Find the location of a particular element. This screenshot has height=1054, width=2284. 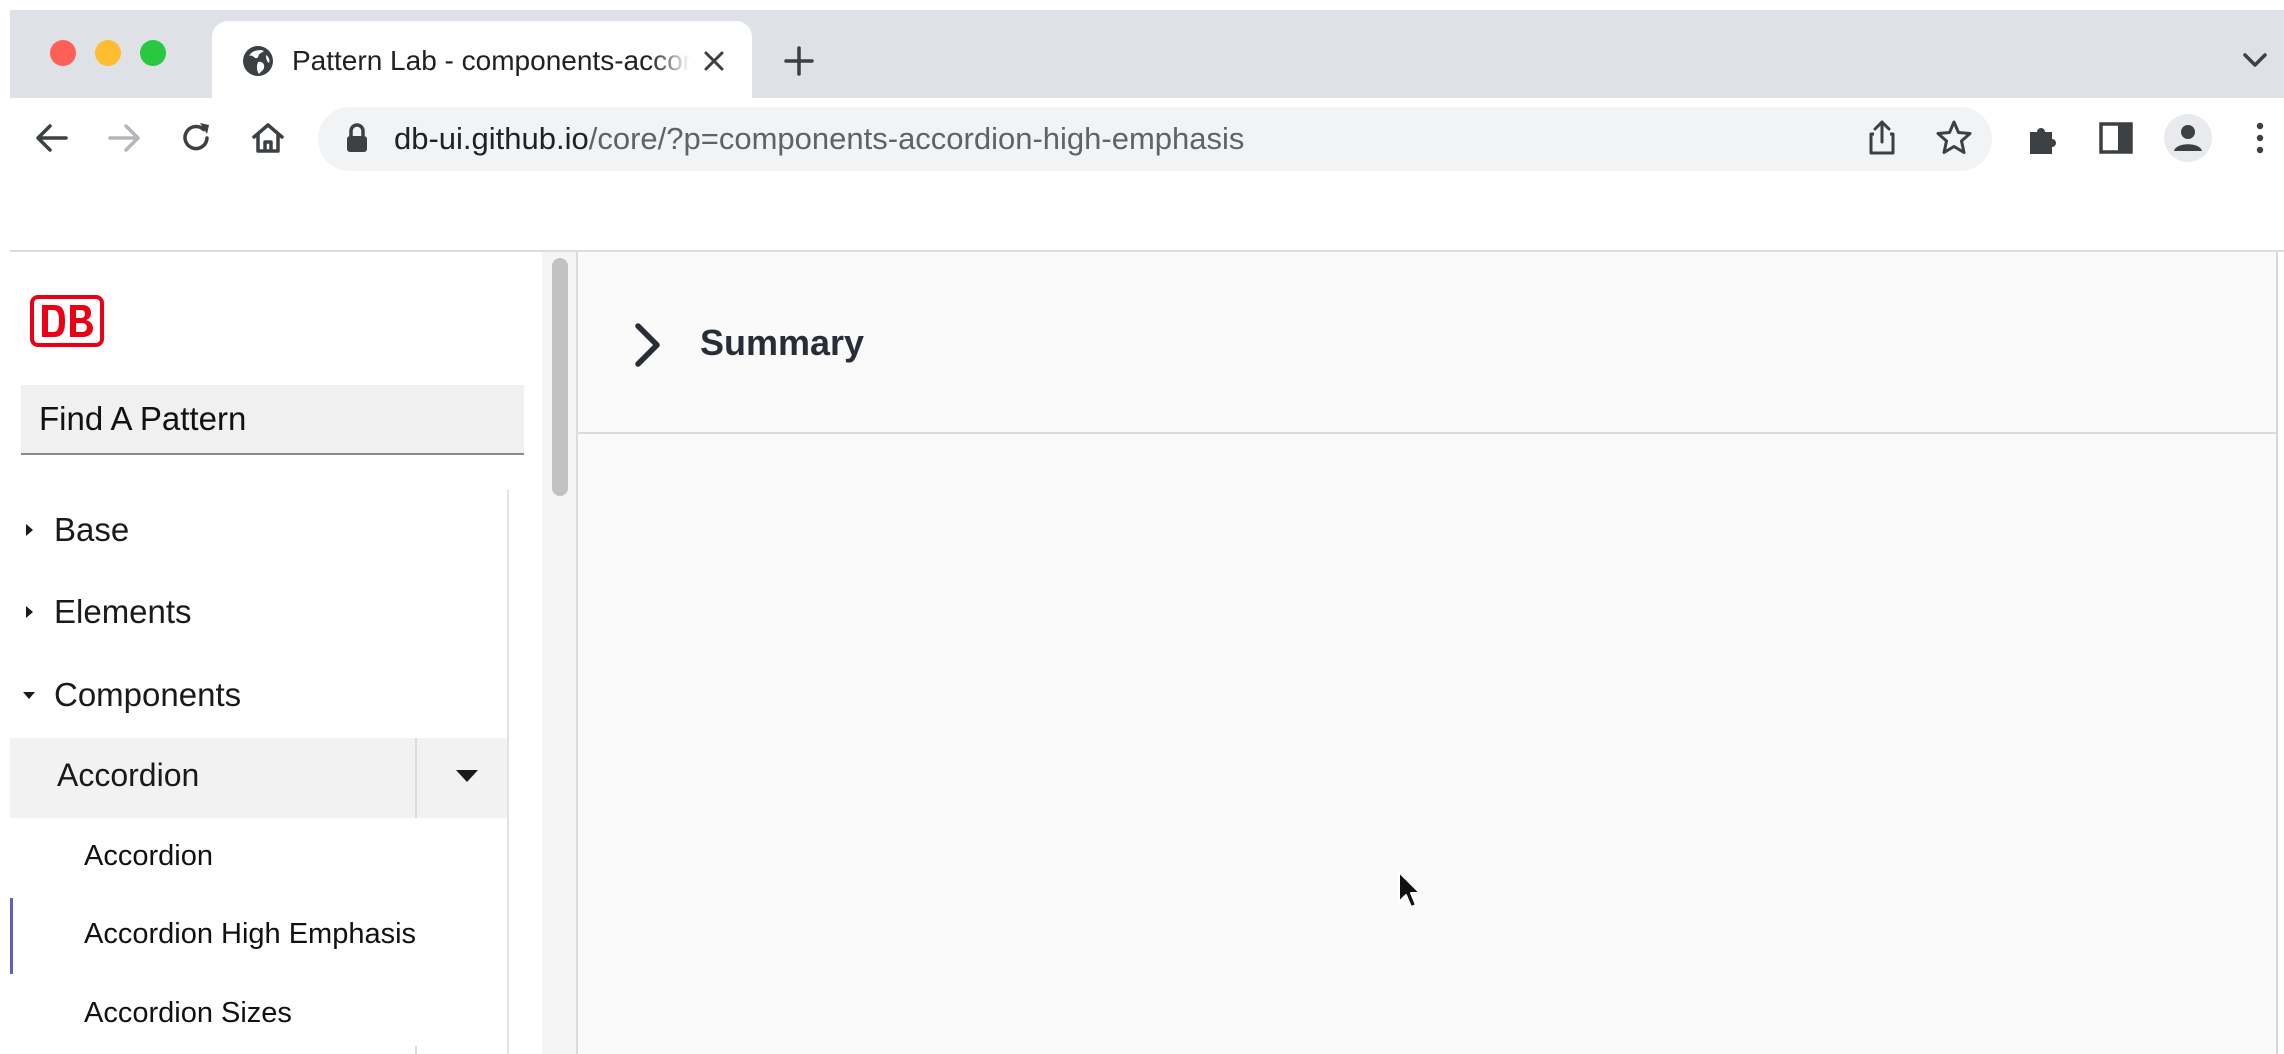

window-minimize-button is located at coordinates (108, 53).